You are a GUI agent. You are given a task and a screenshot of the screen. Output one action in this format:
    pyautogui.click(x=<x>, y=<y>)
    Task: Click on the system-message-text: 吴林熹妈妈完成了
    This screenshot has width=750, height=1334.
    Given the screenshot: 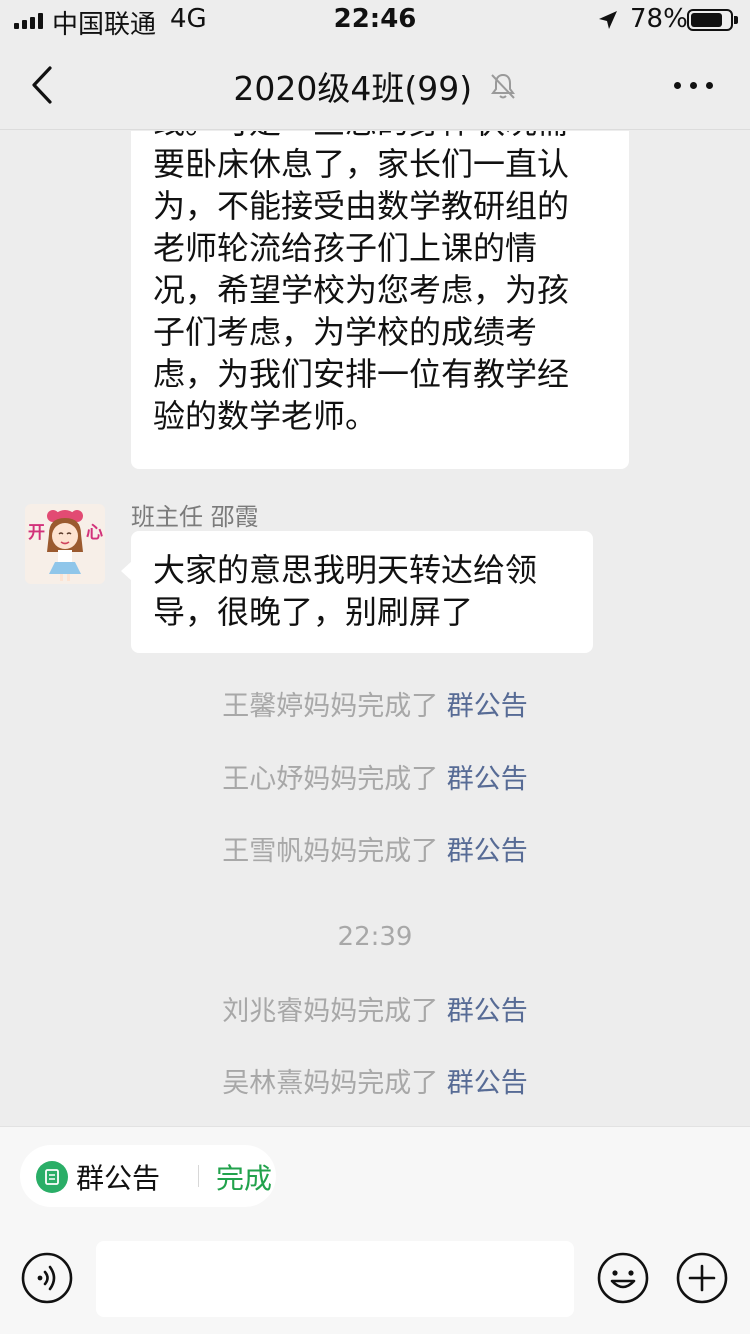 What is the action you would take?
    pyautogui.click(x=330, y=1083)
    